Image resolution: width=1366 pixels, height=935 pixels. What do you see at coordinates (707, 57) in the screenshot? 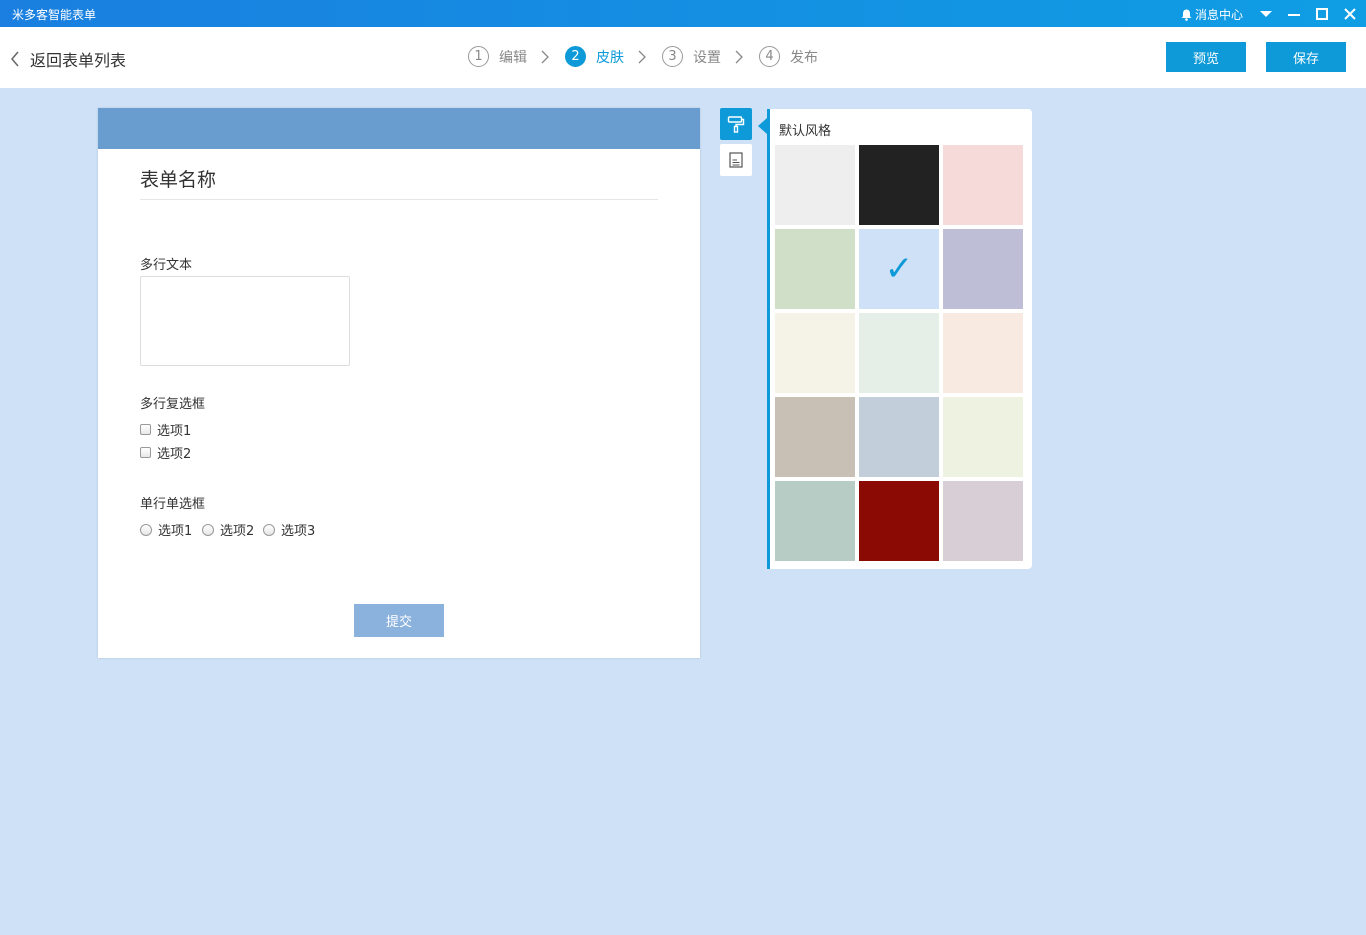
I see `step-label: 设置` at bounding box center [707, 57].